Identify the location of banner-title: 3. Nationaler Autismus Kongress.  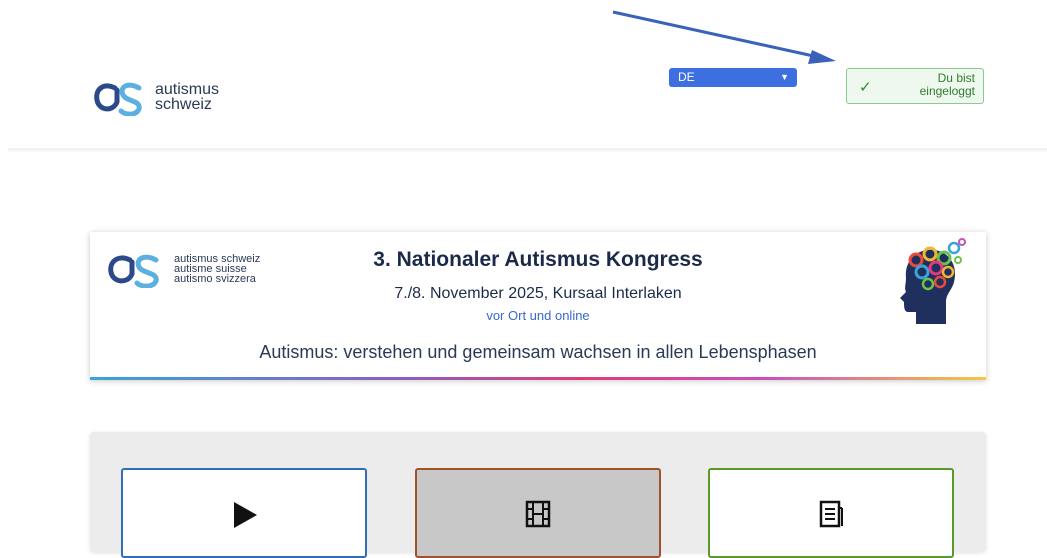
(538, 259).